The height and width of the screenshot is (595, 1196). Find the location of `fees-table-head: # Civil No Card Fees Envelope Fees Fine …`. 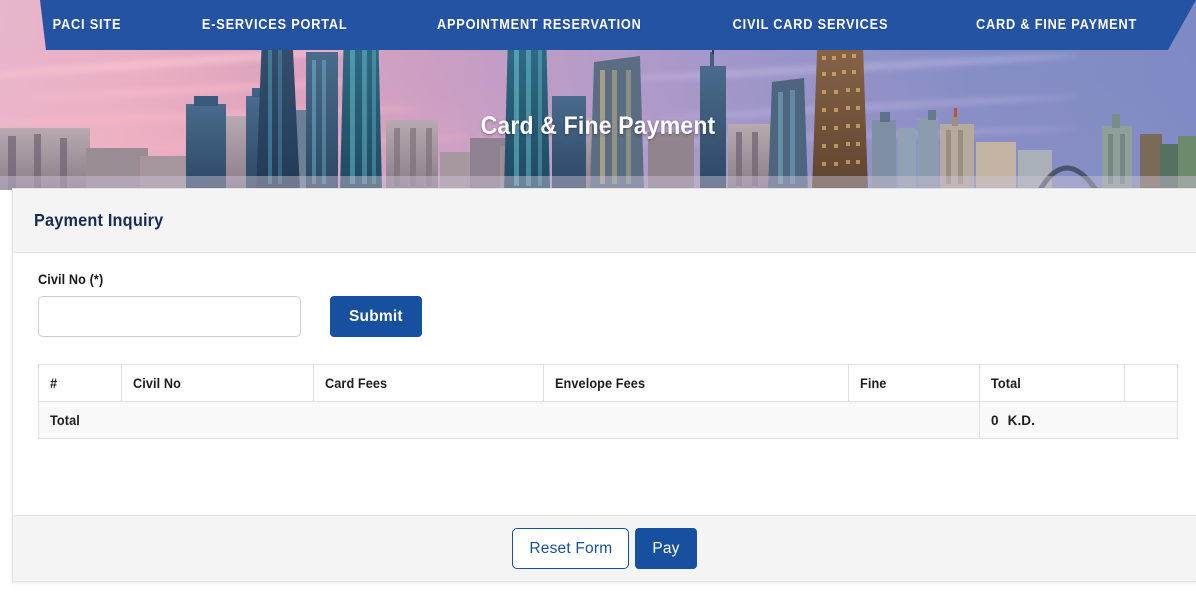

fees-table-head: # Civil No Card Fees Envelope Fees Fine … is located at coordinates (608, 383).